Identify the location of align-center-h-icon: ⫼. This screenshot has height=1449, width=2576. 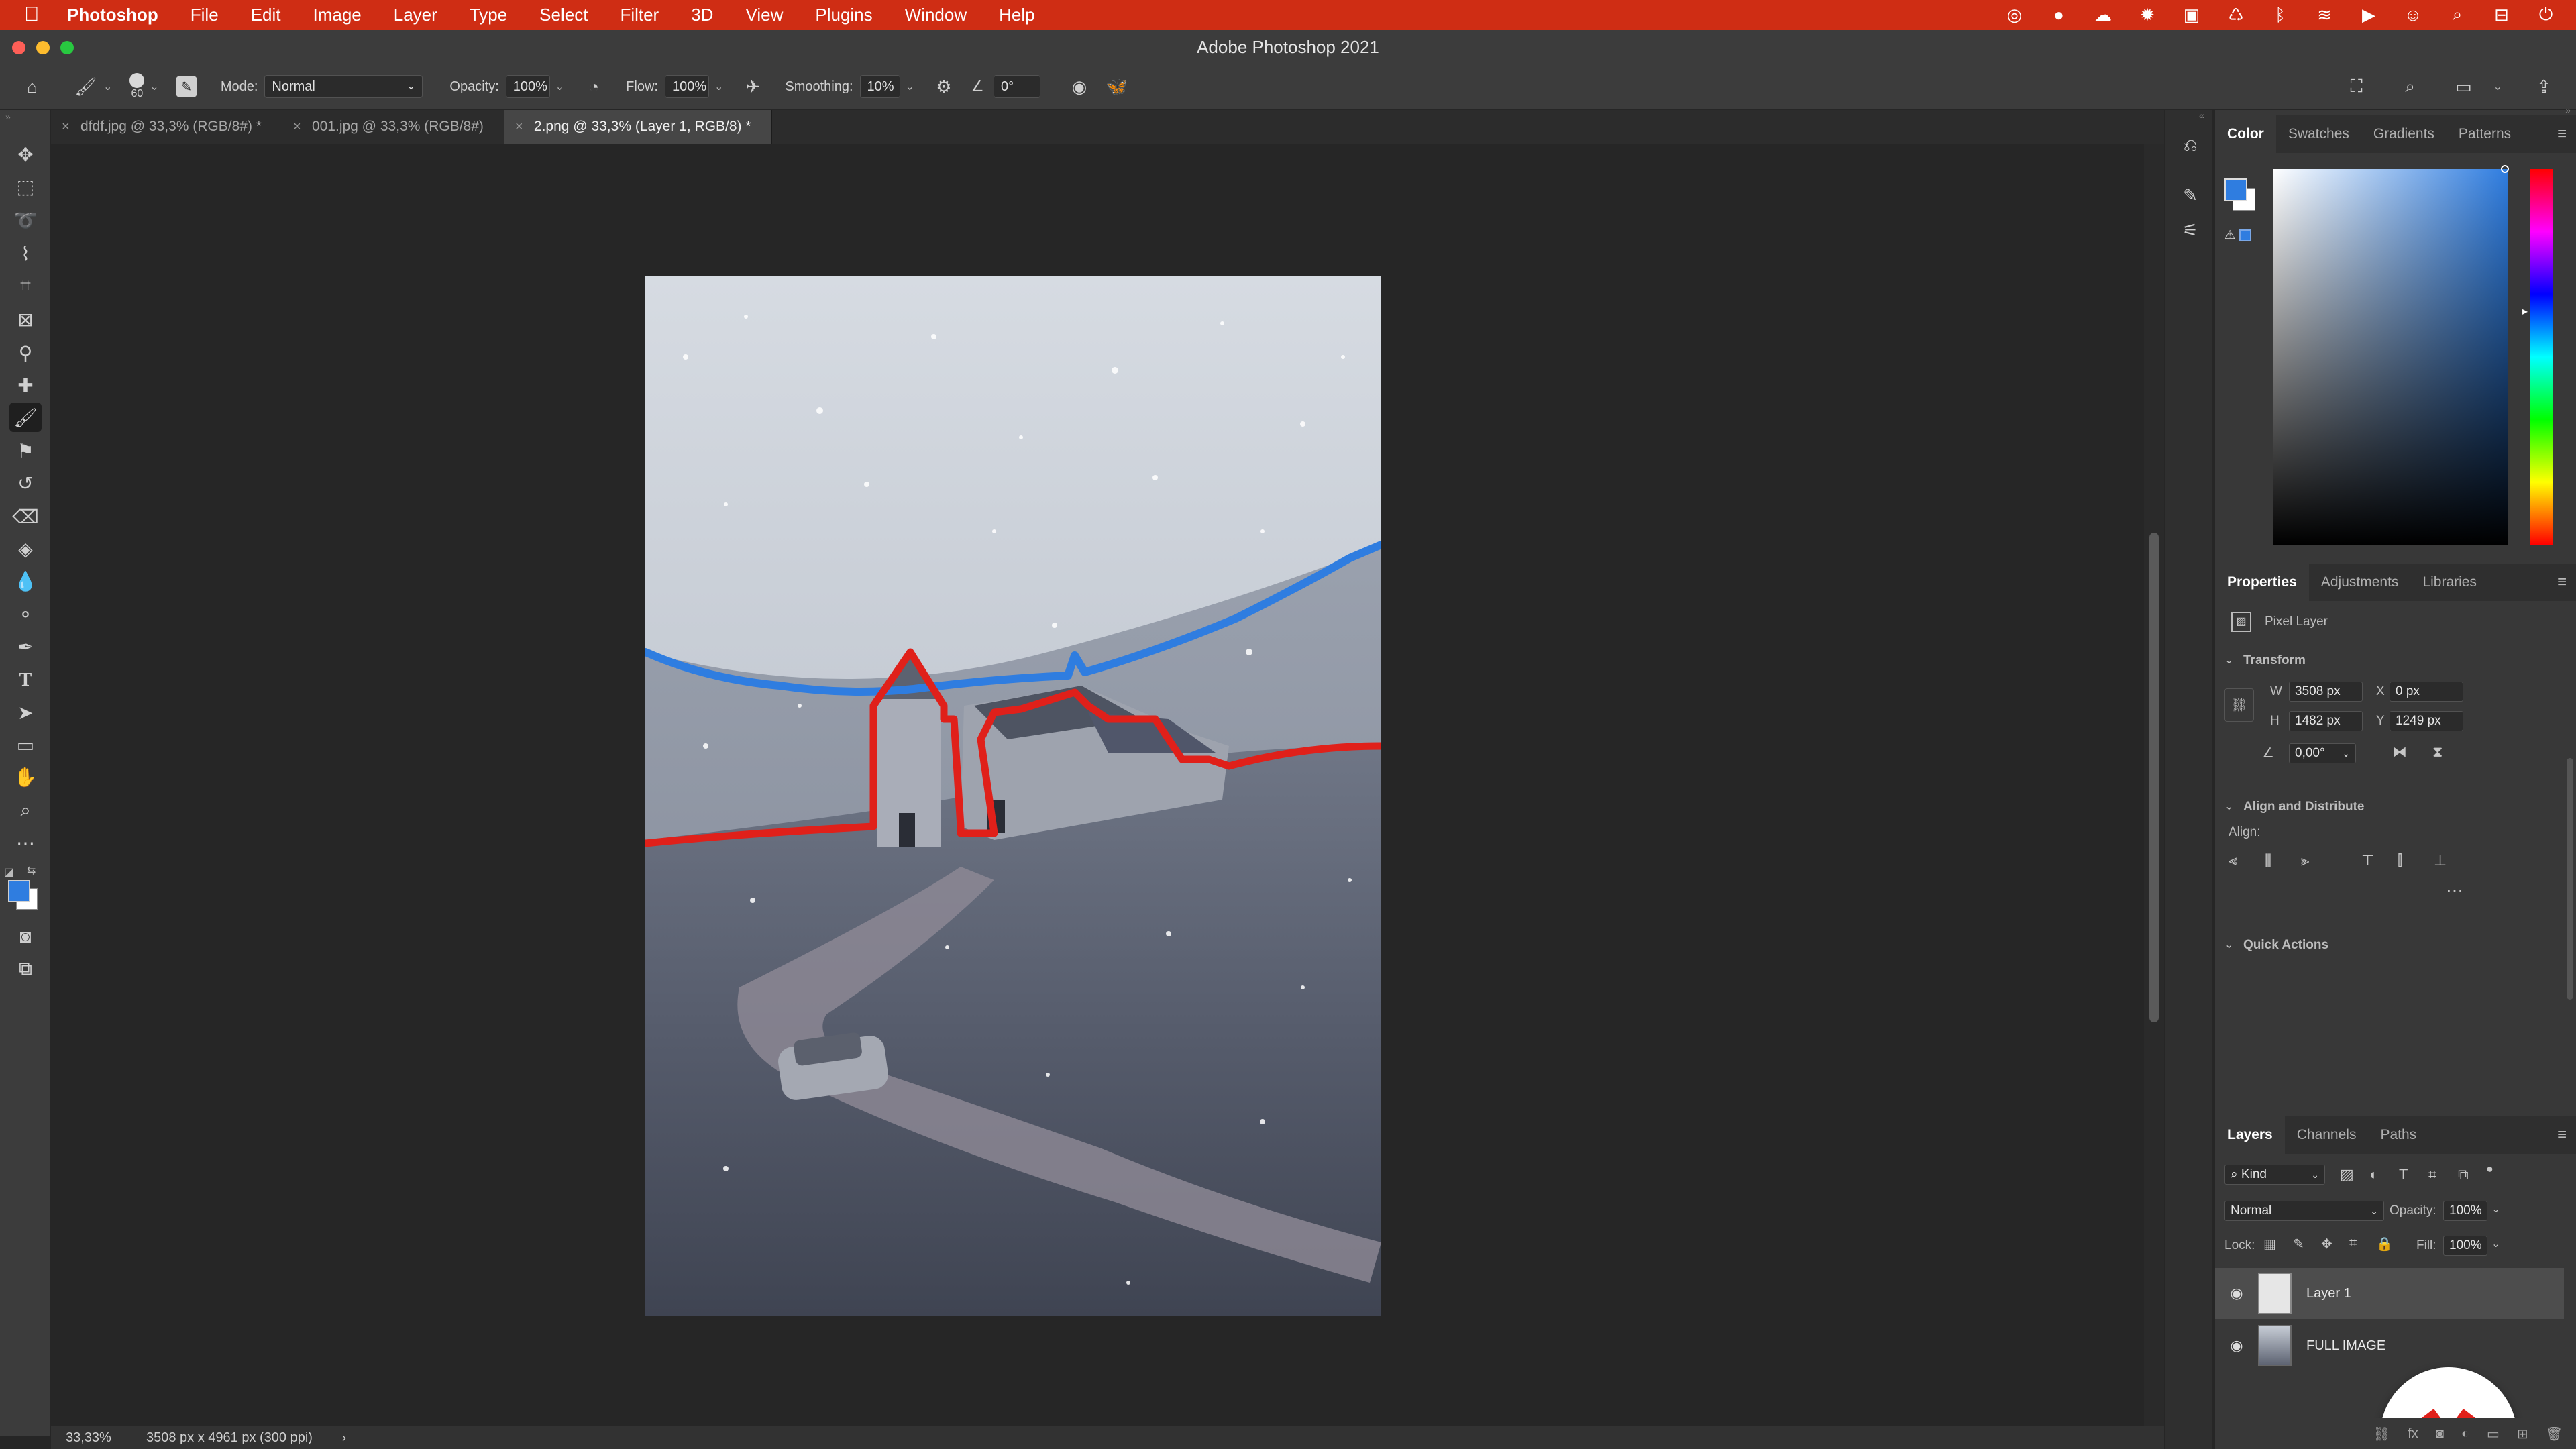
(2268, 860).